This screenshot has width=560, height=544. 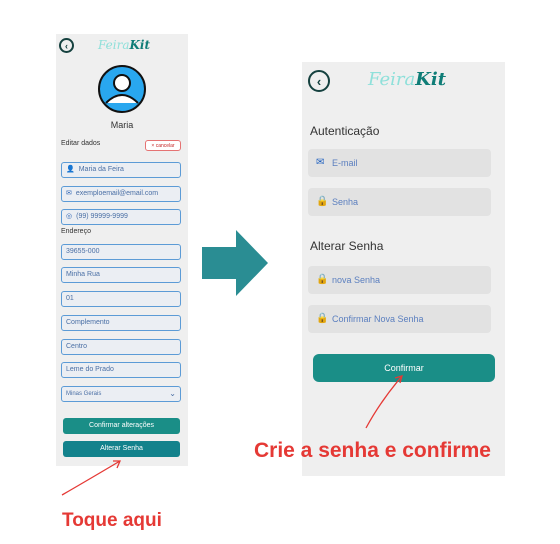 I want to click on edit-data-label: Editar dados, so click(x=81, y=143).